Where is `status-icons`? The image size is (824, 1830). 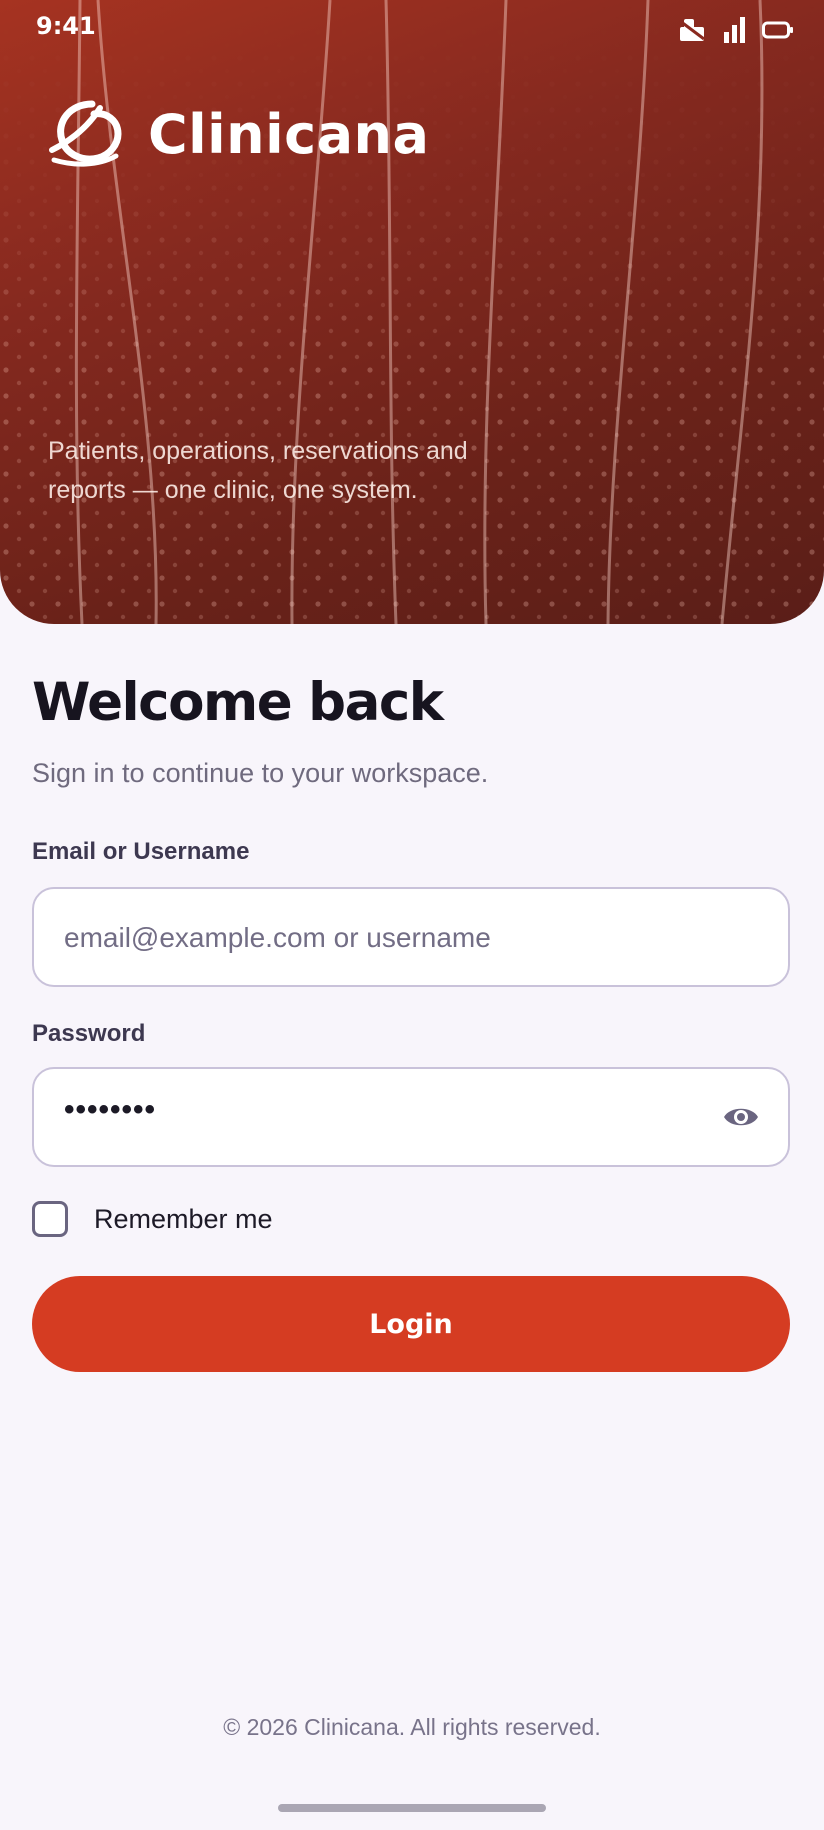 status-icons is located at coordinates (736, 30).